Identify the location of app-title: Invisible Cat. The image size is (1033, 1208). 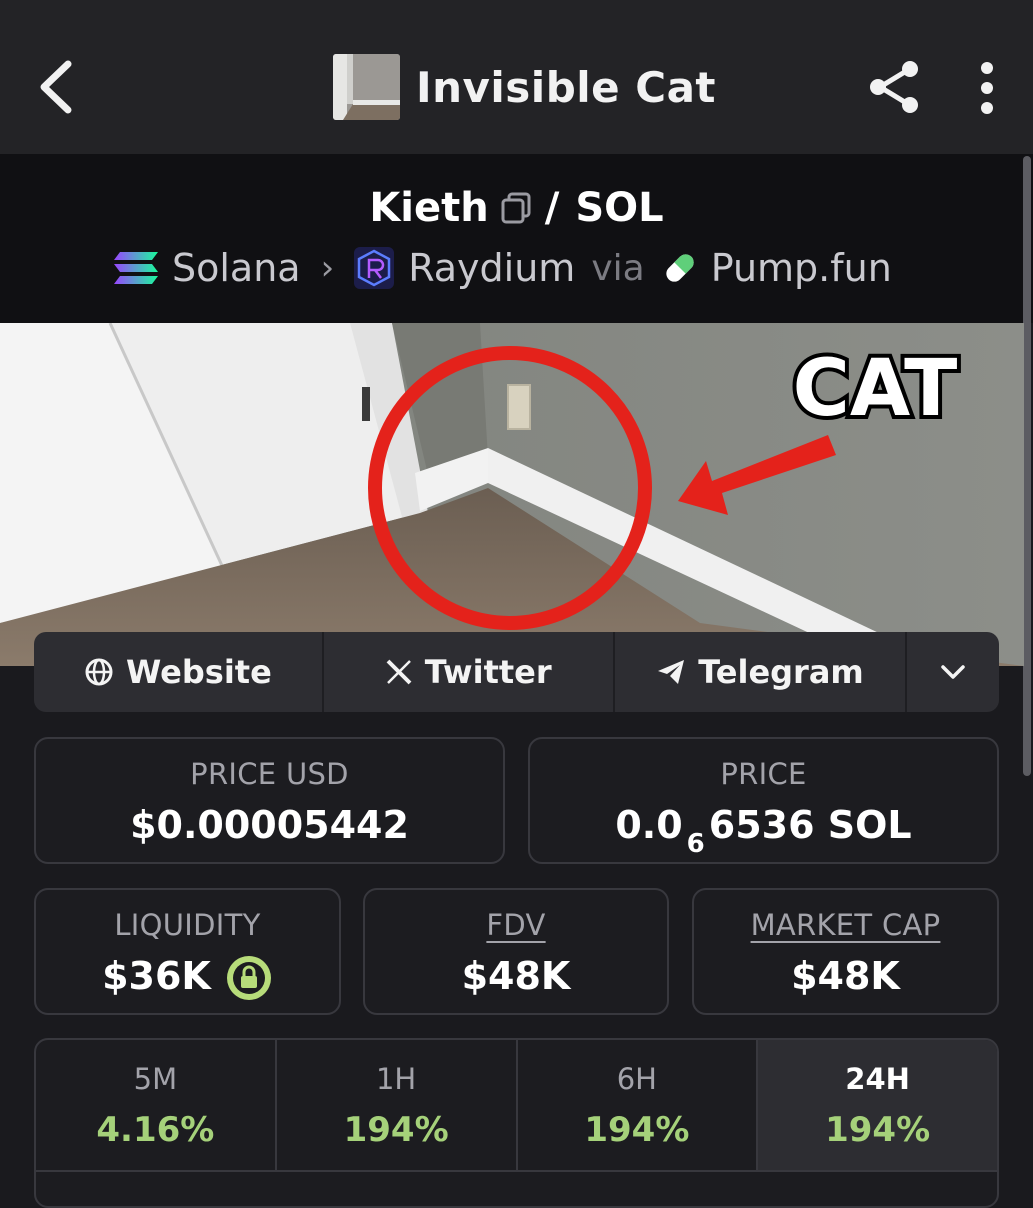
(566, 87).